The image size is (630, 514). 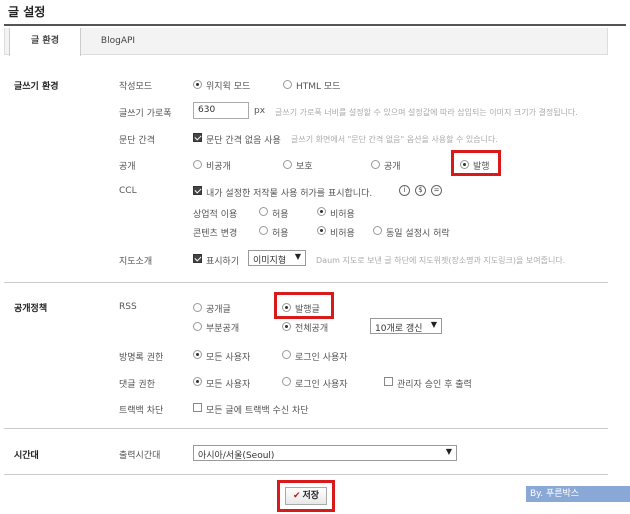 What do you see at coordinates (280, 215) in the screenshot?
I see `ccl-commercial-allow-label: 허용` at bounding box center [280, 215].